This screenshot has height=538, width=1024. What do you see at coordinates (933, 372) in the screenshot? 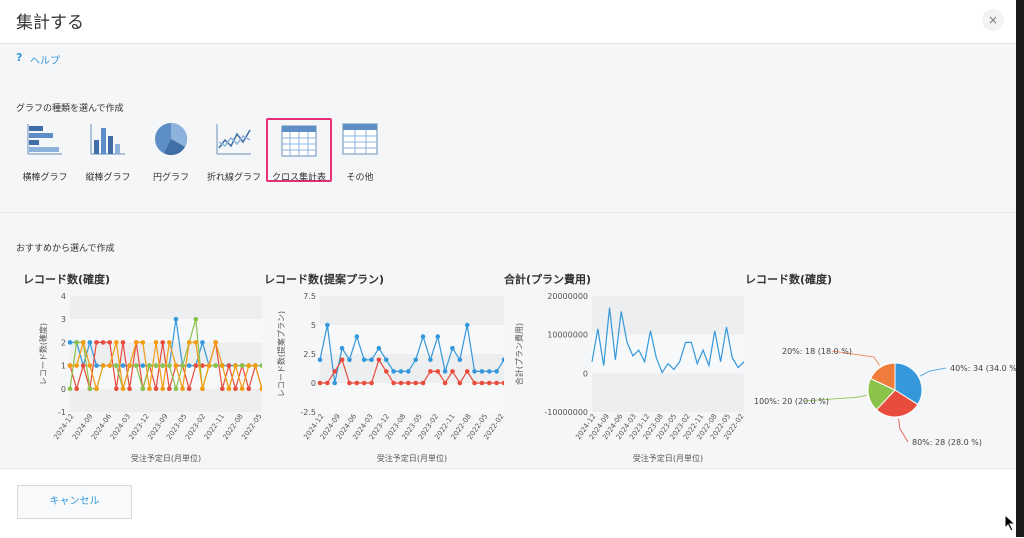
I see `pie-leader-line` at bounding box center [933, 372].